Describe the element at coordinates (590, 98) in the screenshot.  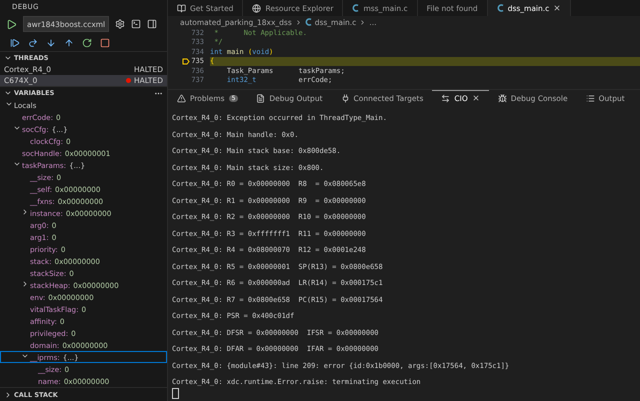
I see `list-icon` at that location.